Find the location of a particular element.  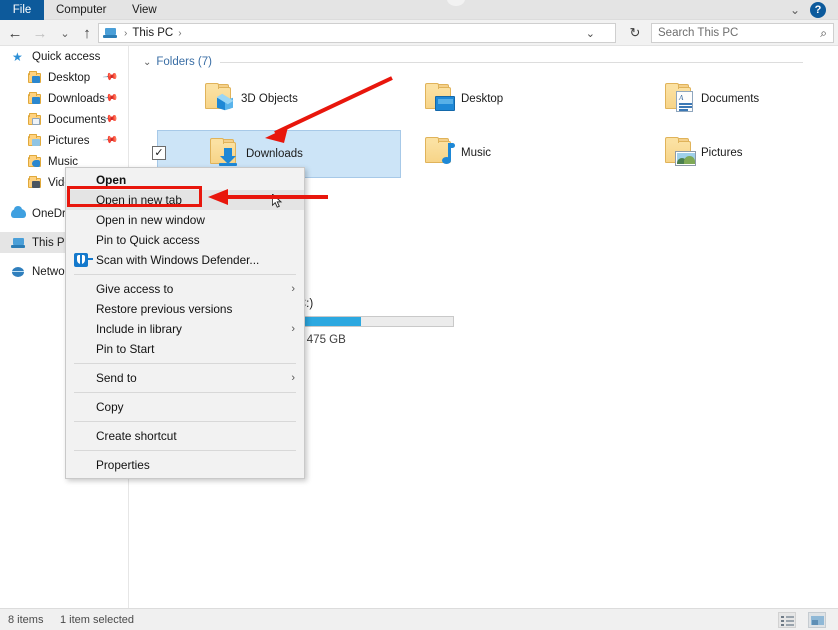

large-icons-view-icon is located at coordinates (817, 620).